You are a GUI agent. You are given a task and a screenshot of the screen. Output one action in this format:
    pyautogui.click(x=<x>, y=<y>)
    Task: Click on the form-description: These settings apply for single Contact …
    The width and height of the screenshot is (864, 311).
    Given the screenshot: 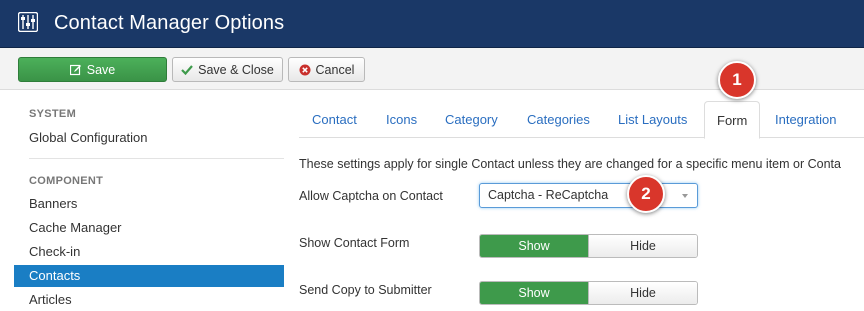 What is the action you would take?
    pyautogui.click(x=570, y=164)
    